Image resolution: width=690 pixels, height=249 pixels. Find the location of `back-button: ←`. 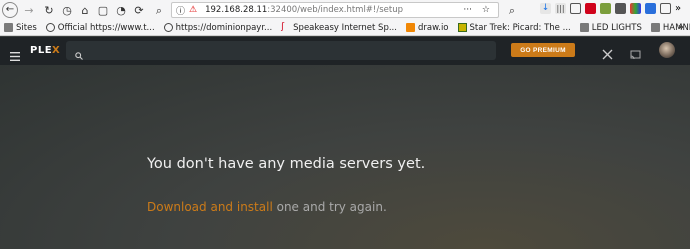

back-button: ← is located at coordinates (10, 10).